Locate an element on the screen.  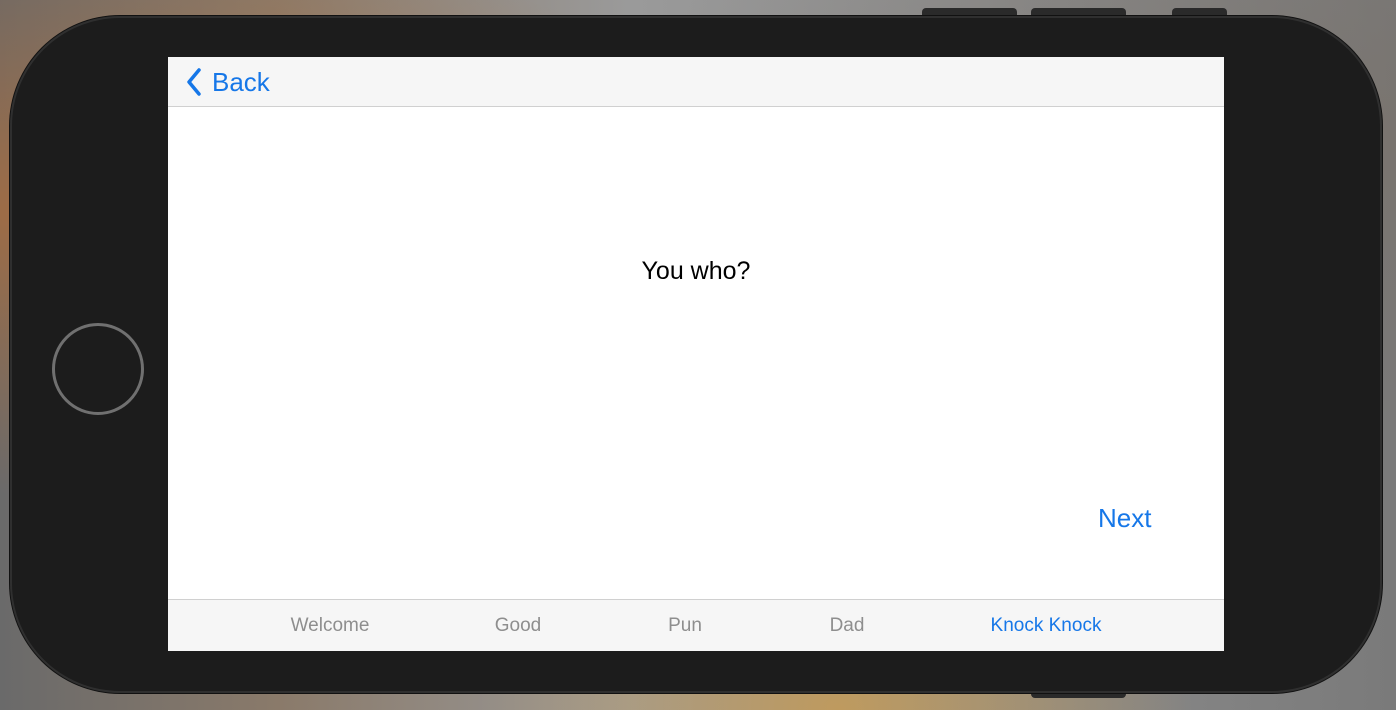
next-button: Next is located at coordinates (1124, 518).